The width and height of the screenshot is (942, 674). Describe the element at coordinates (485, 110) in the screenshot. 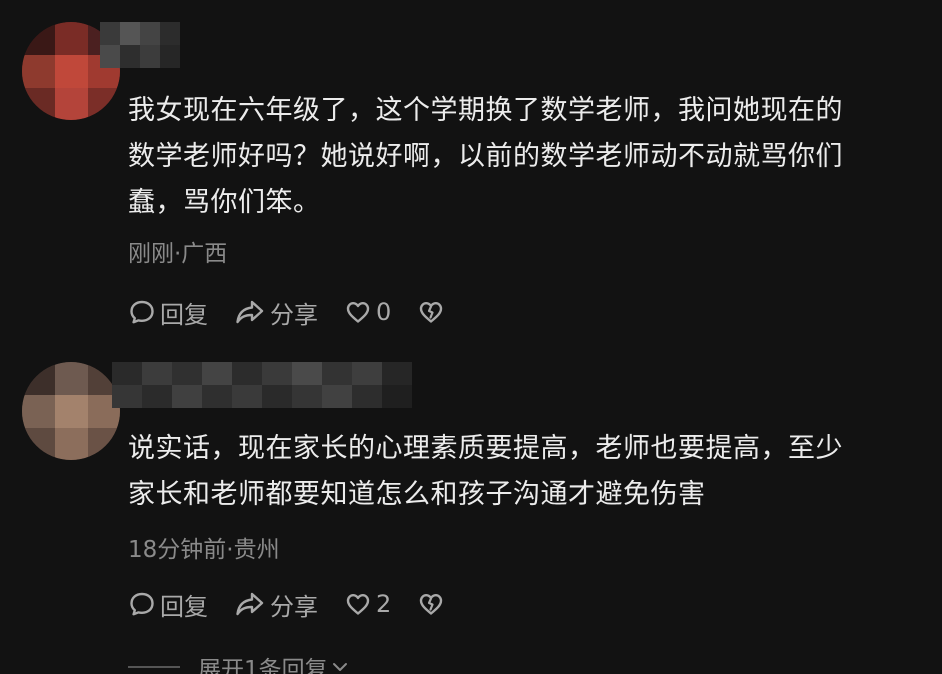

I see `comment-text-line: 我女现在六年级了，这个学期换了数学老师，我问她现在的` at that location.